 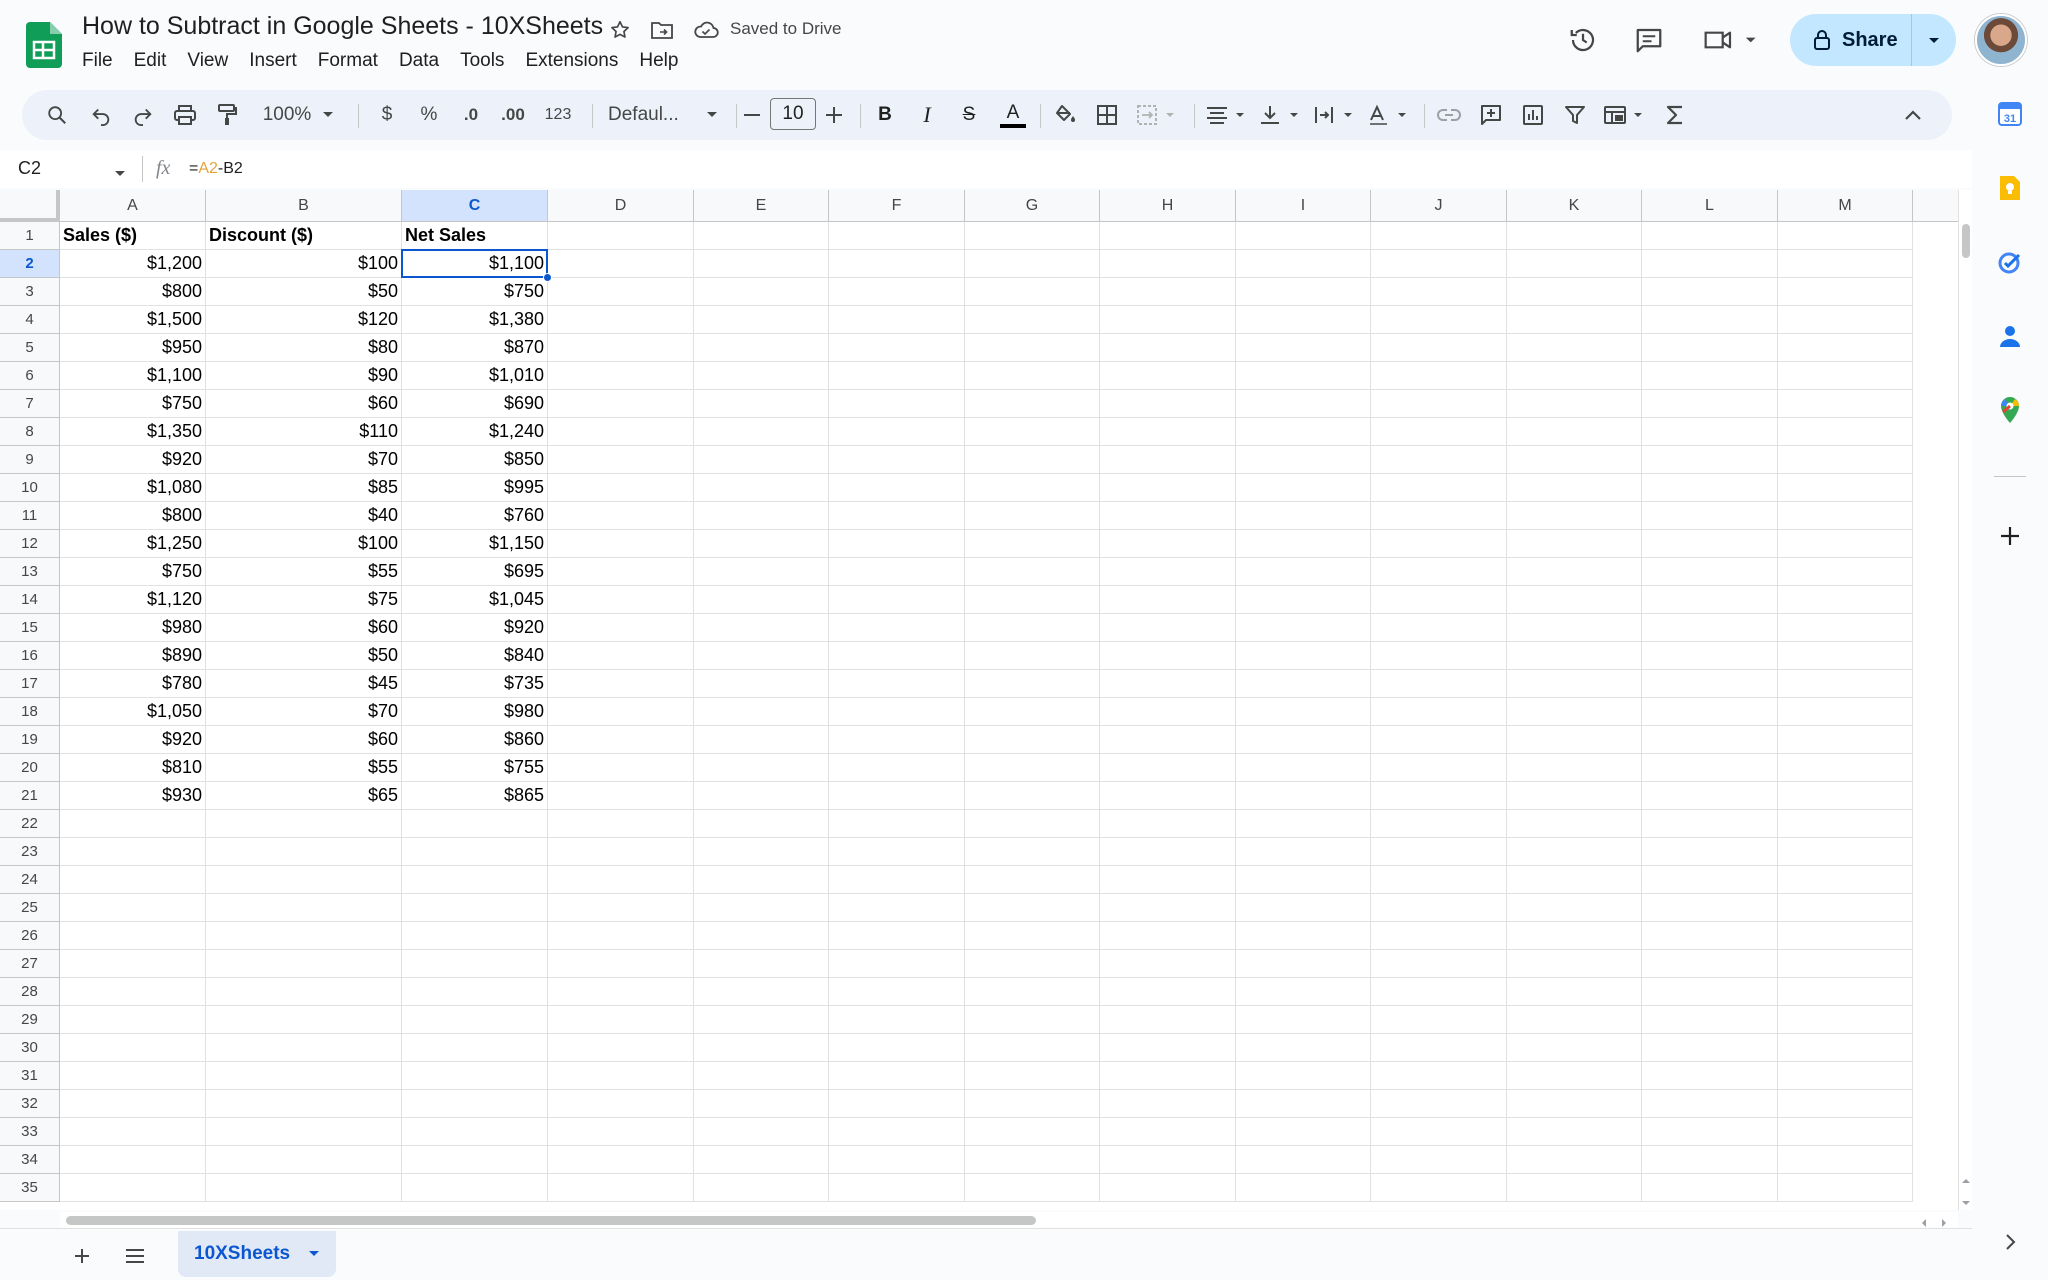 What do you see at coordinates (1439, 796) in the screenshot?
I see `cell-j21` at bounding box center [1439, 796].